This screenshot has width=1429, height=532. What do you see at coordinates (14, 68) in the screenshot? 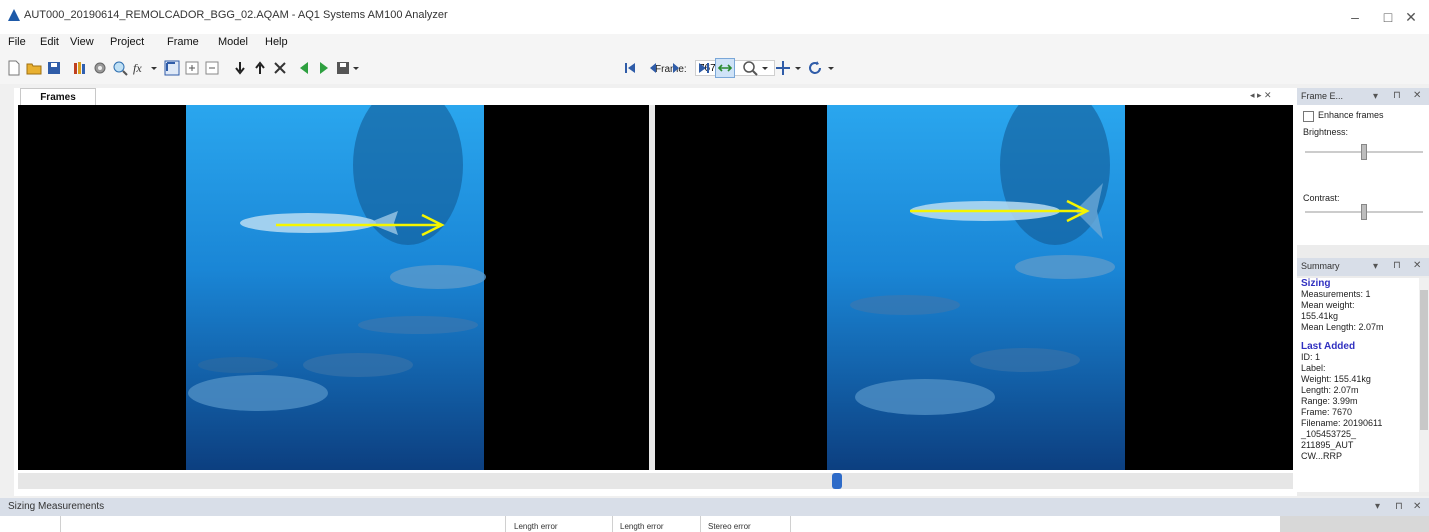
I see `new-file-icon` at bounding box center [14, 68].